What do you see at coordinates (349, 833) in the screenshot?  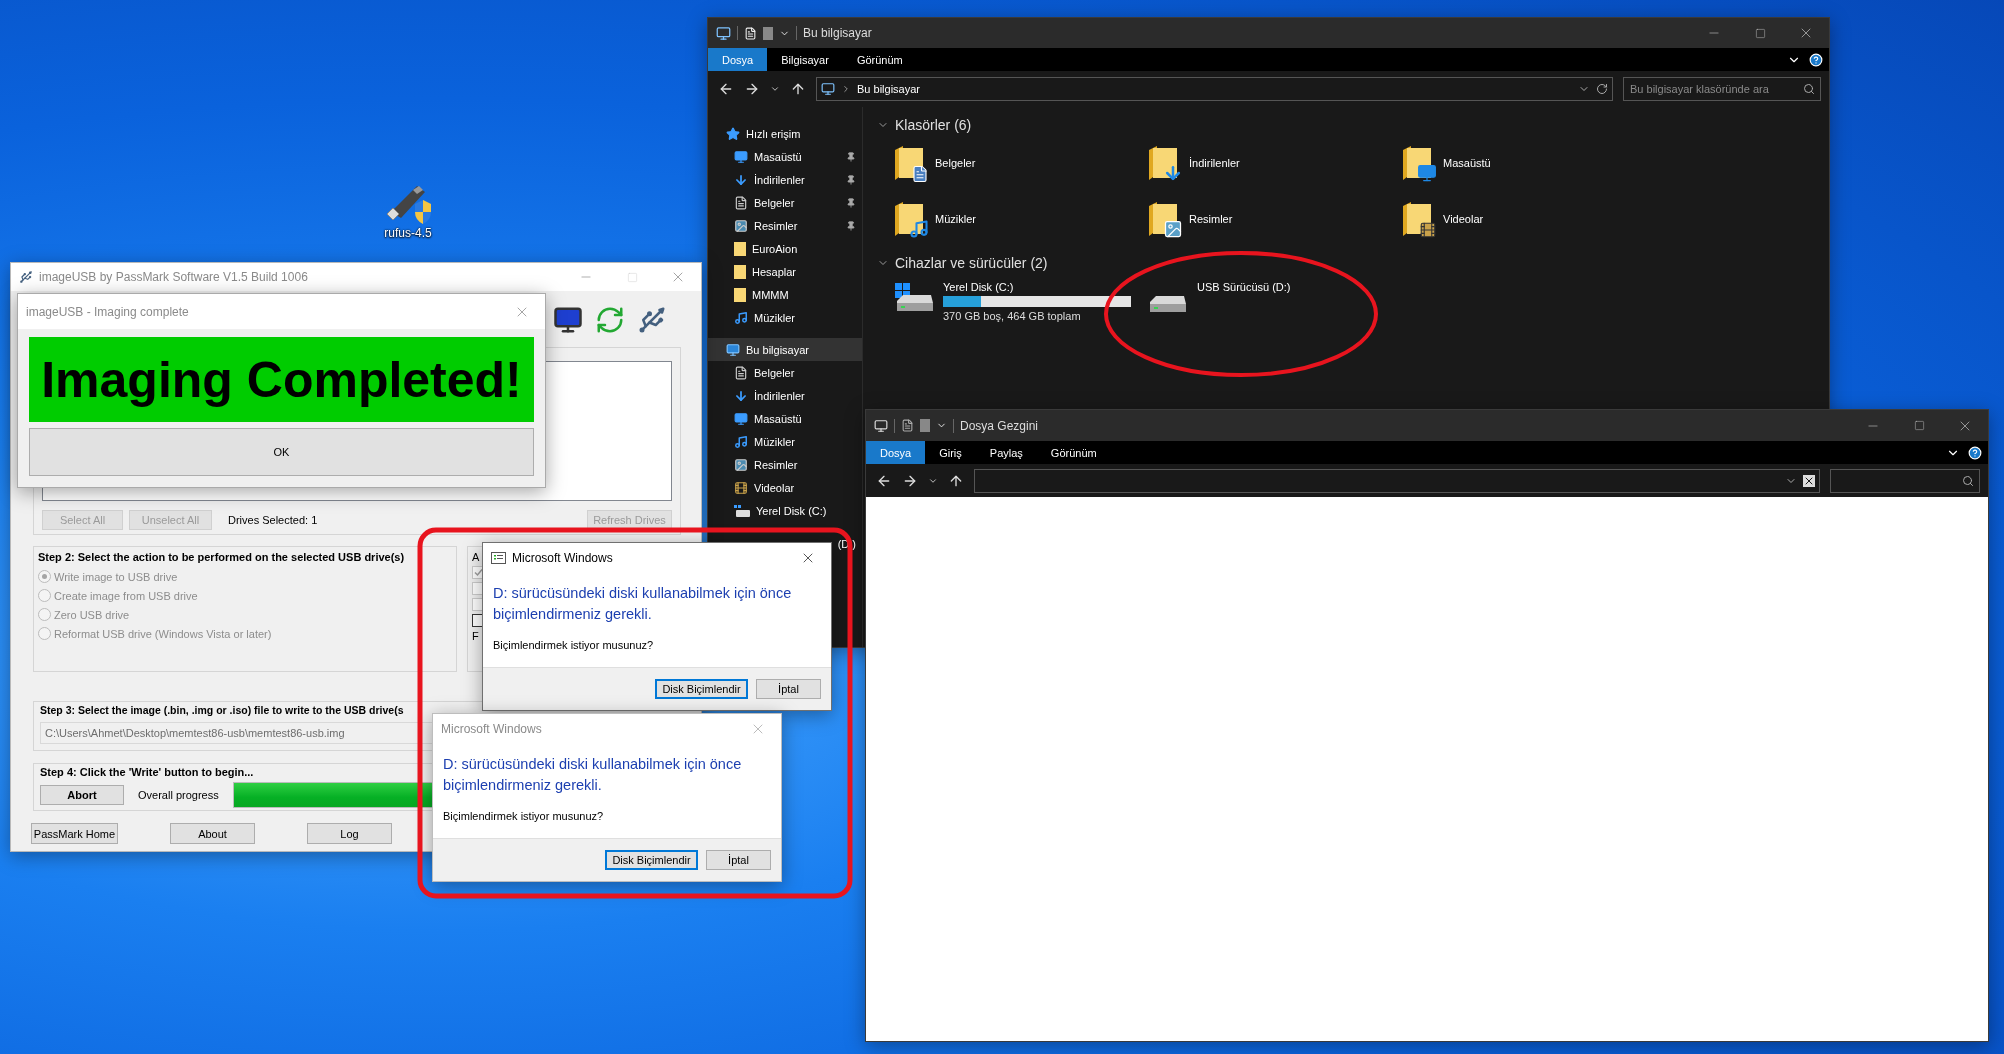 I see `footer-button: Log` at bounding box center [349, 833].